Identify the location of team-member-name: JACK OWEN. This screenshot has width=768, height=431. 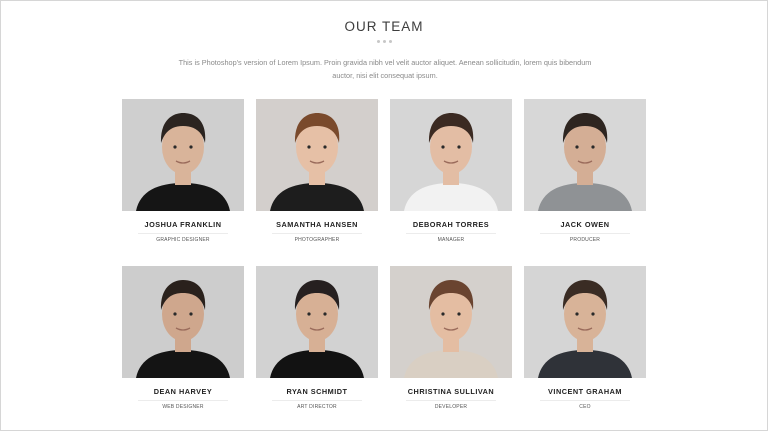
(585, 224).